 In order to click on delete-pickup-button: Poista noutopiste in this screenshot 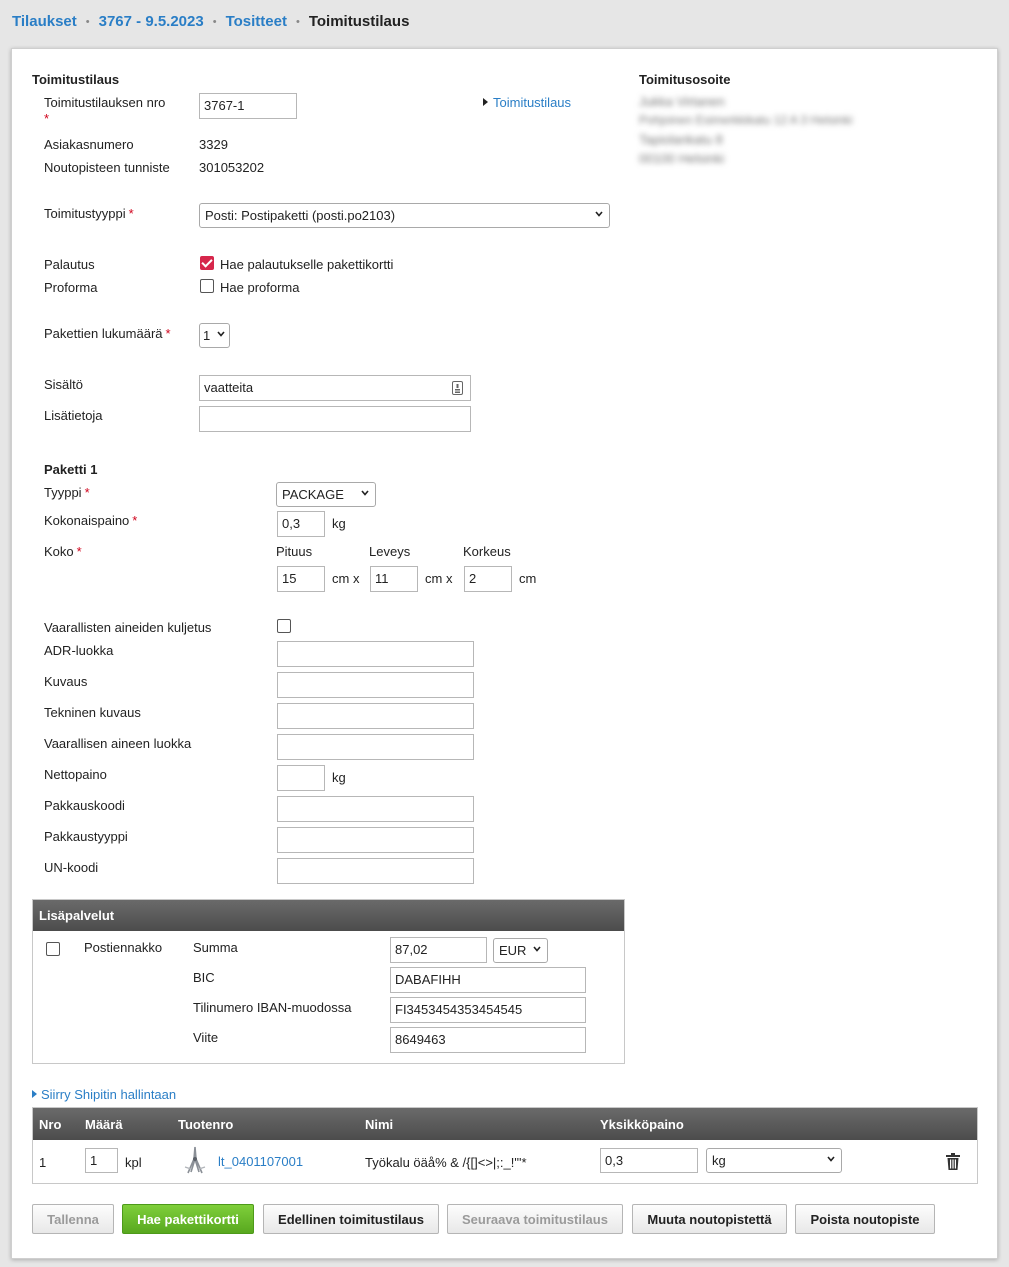, I will do `click(865, 1219)`.